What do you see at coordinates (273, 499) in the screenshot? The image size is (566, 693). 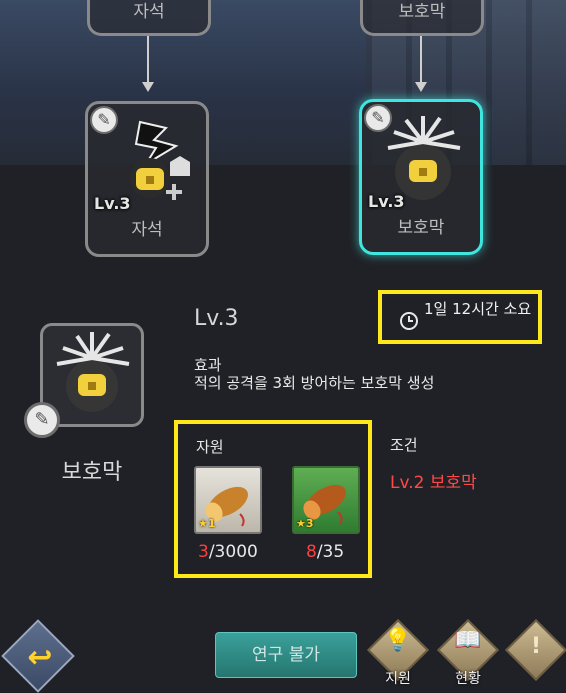 I see `resources-box: 자원 ★1 3/3000 ★3 8/35` at bounding box center [273, 499].